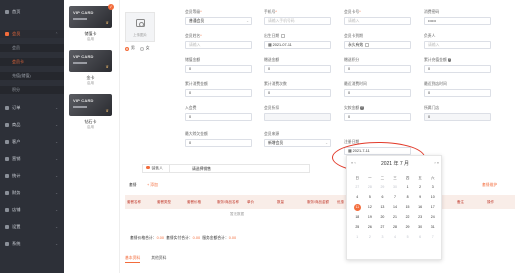  I want to click on calendar-day: 17, so click(432, 207).